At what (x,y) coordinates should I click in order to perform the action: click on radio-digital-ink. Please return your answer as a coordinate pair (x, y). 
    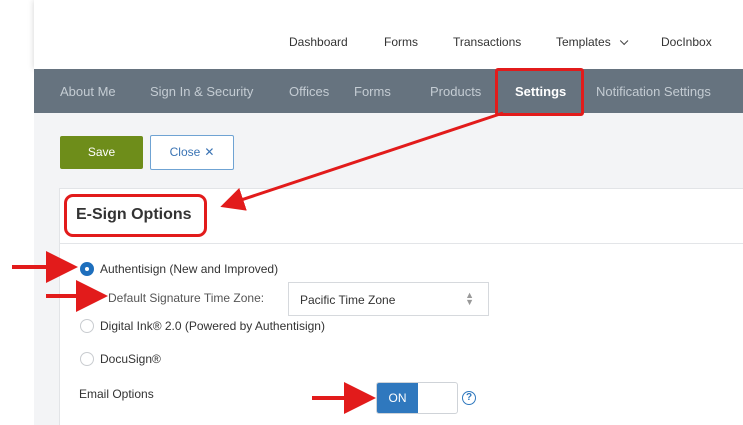
    Looking at the image, I should click on (87, 326).